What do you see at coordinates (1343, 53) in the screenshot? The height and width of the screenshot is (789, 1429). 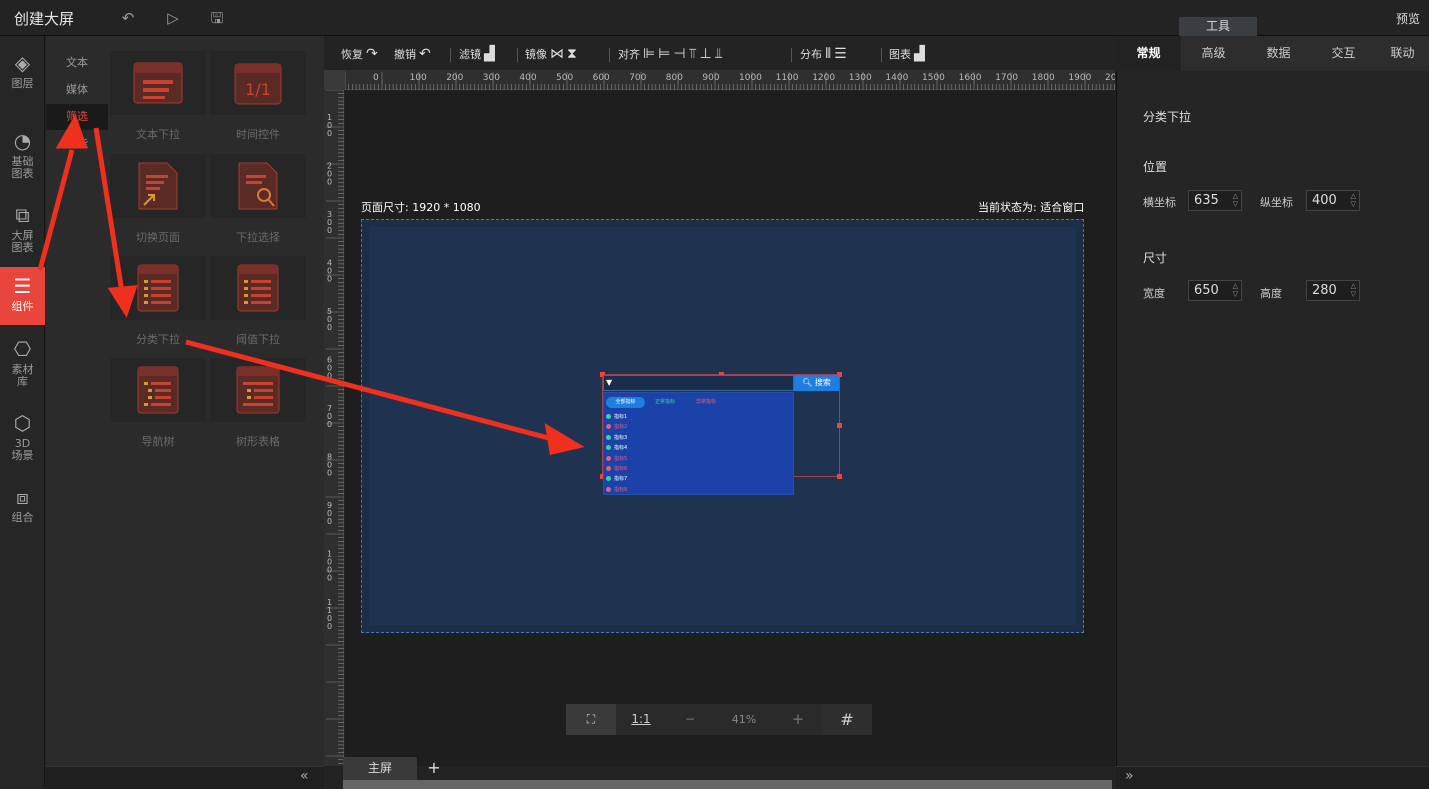 I see `tab-interaction: 交互` at bounding box center [1343, 53].